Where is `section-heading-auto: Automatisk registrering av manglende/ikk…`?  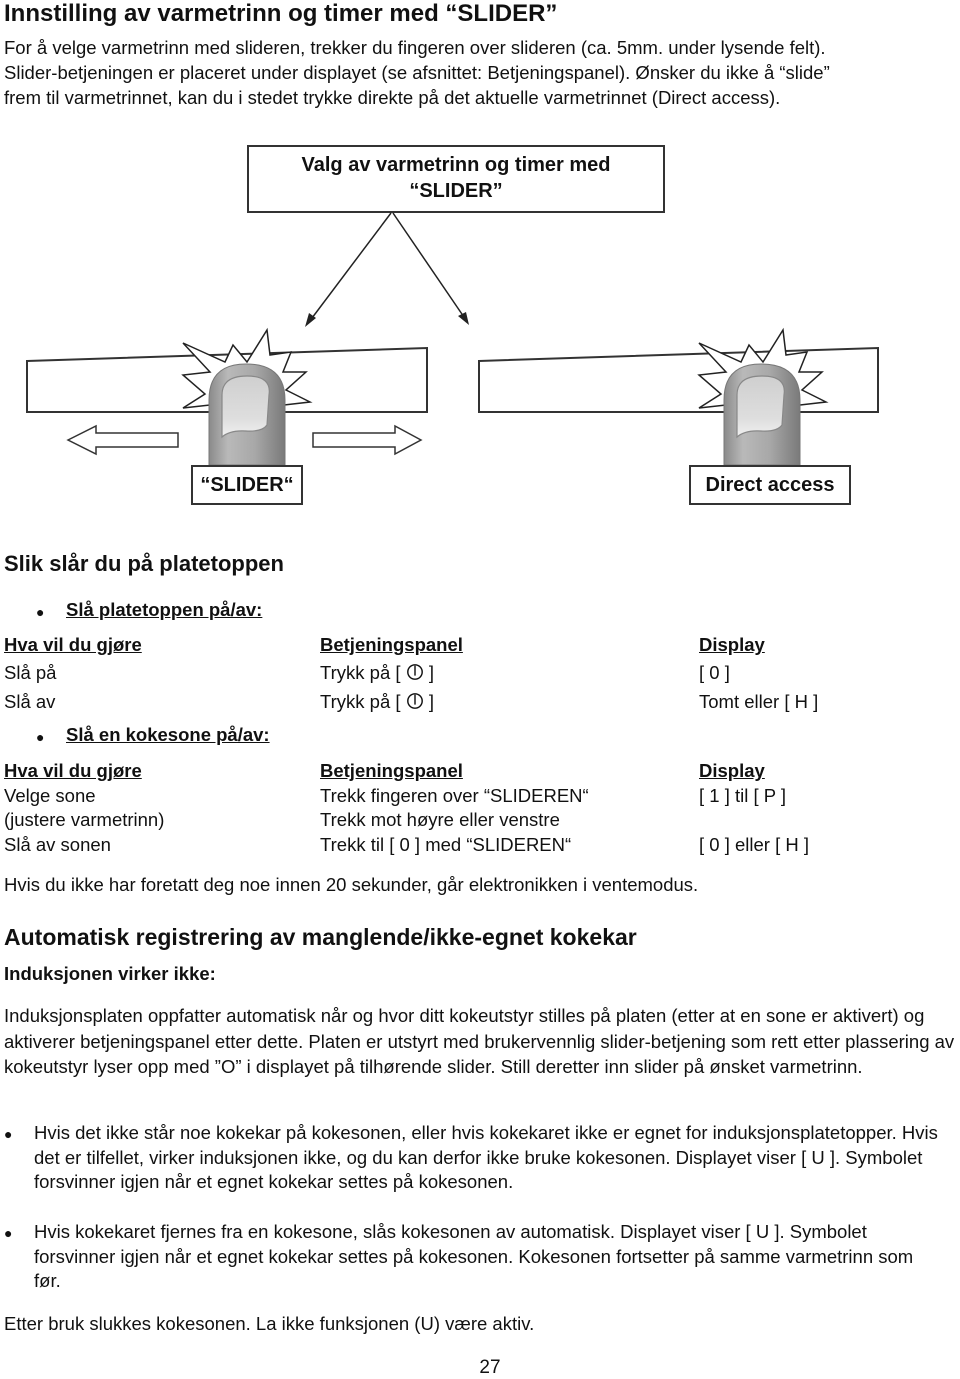
section-heading-auto: Automatisk registrering av manglende/ikk… is located at coordinates (320, 937).